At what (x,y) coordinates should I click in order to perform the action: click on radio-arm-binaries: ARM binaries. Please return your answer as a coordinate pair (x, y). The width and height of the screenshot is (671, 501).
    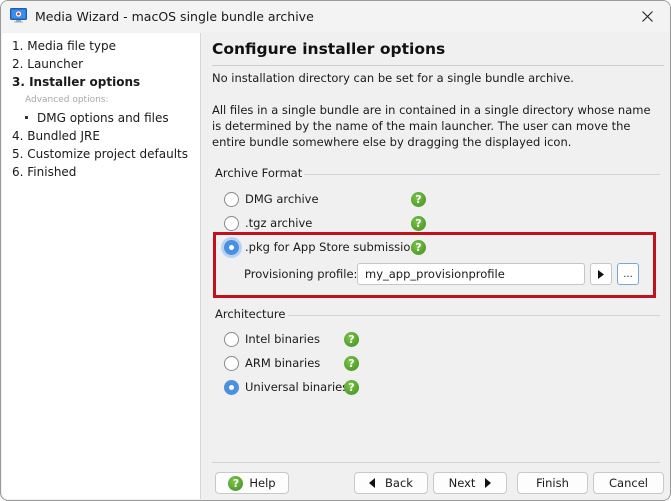
    Looking at the image, I should click on (272, 363).